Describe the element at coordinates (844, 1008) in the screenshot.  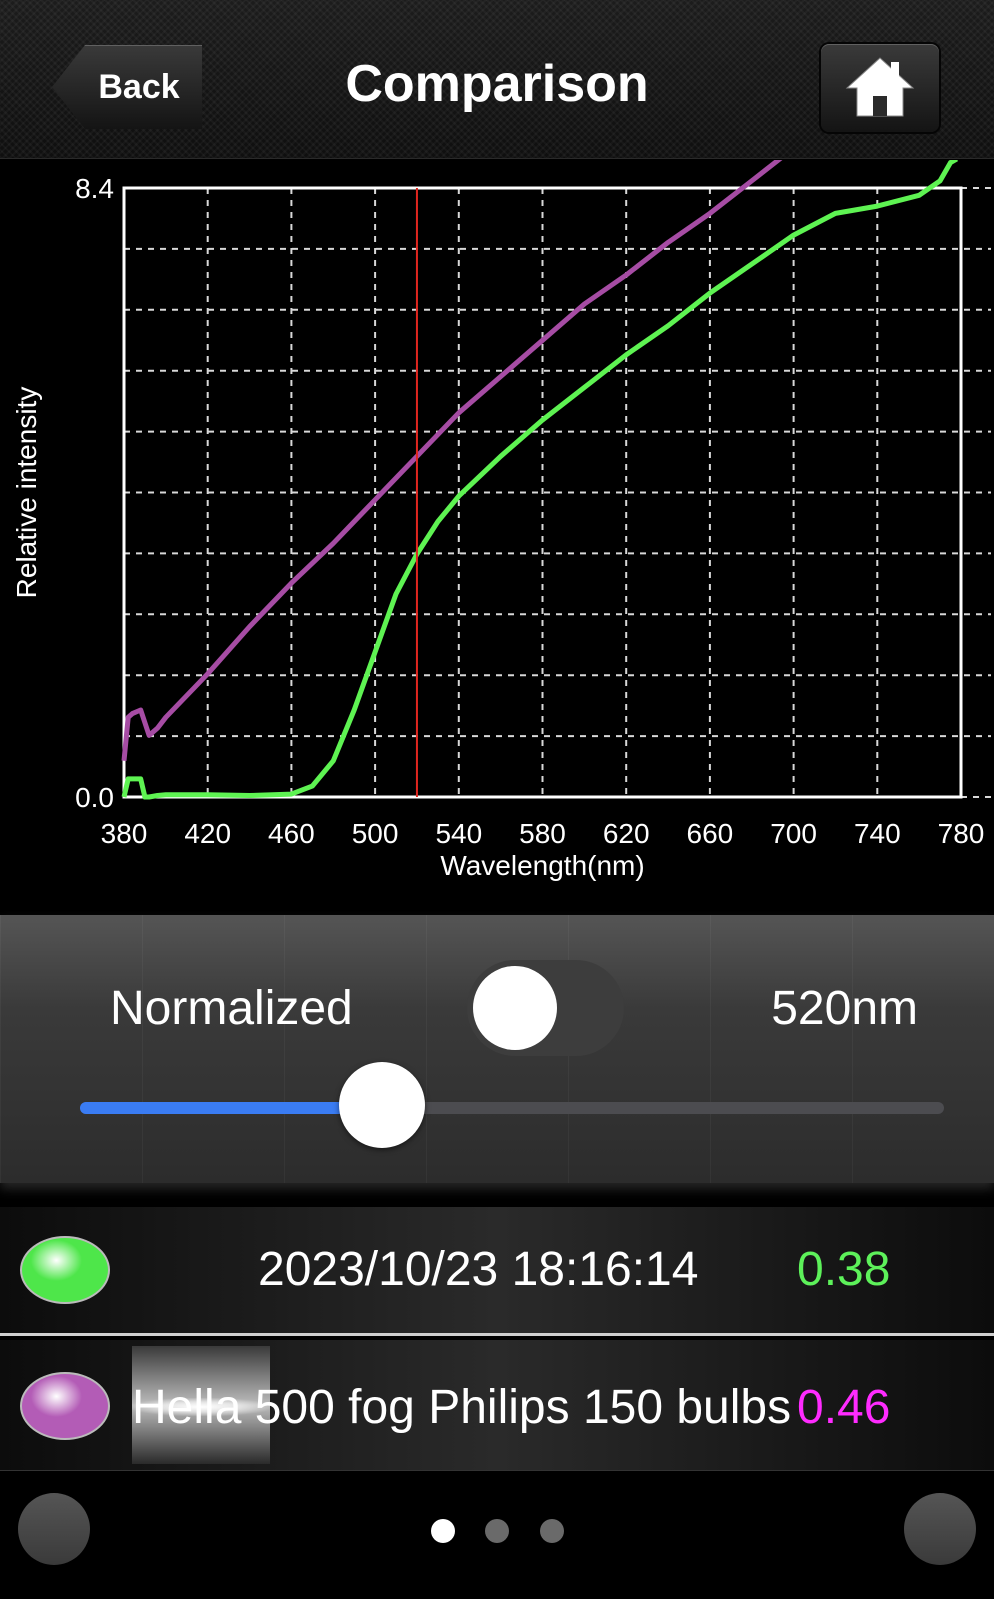
I see `wavelength-readout: 520nm` at that location.